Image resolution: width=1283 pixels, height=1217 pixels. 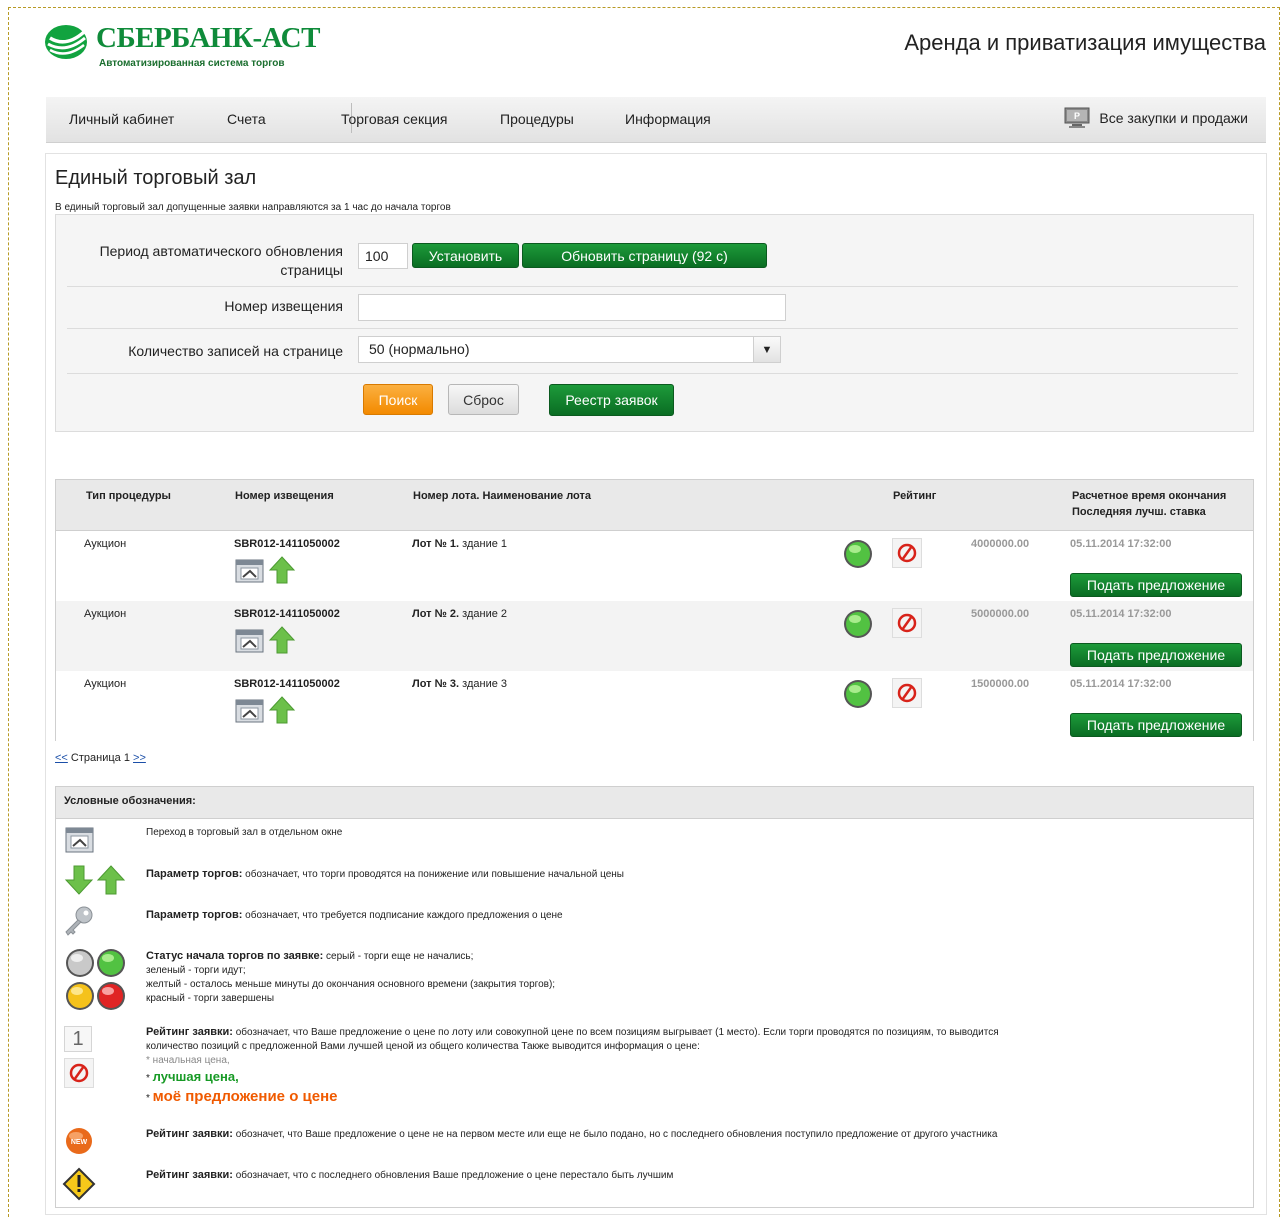 I want to click on svg-text: NEW, so click(x=79, y=1142).